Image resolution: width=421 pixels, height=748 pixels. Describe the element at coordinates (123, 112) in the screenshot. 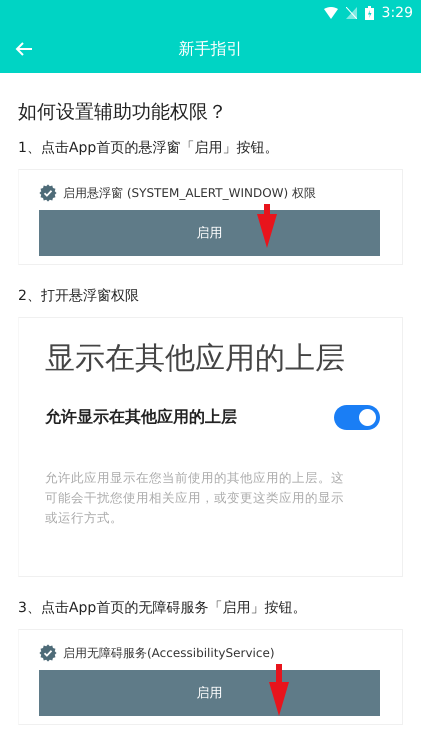

I see `guide-heading: 如何设置辅助功能权限？` at that location.